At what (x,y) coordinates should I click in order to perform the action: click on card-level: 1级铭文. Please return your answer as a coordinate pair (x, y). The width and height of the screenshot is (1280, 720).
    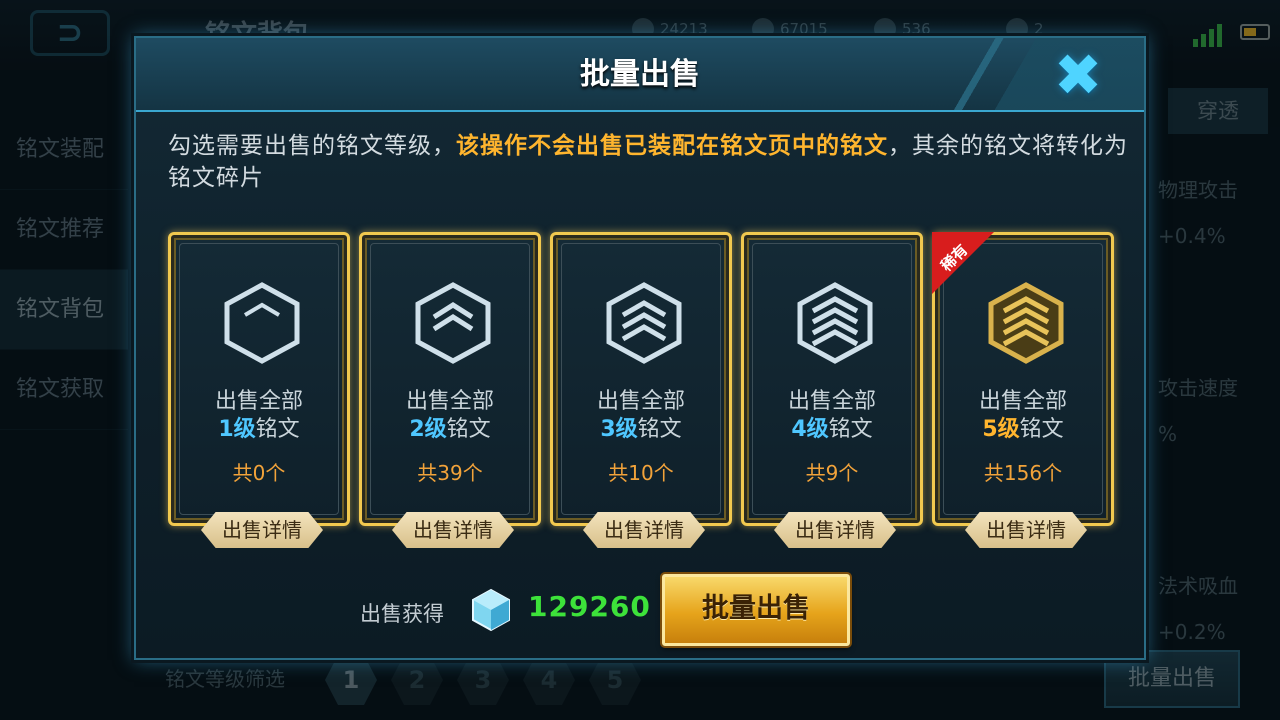
    Looking at the image, I should click on (259, 429).